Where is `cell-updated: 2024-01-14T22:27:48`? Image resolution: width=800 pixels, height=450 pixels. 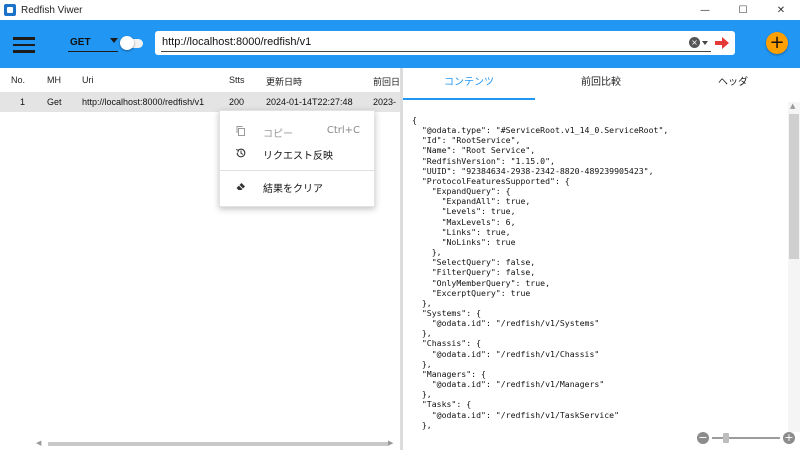 cell-updated: 2024-01-14T22:27:48 is located at coordinates (309, 102).